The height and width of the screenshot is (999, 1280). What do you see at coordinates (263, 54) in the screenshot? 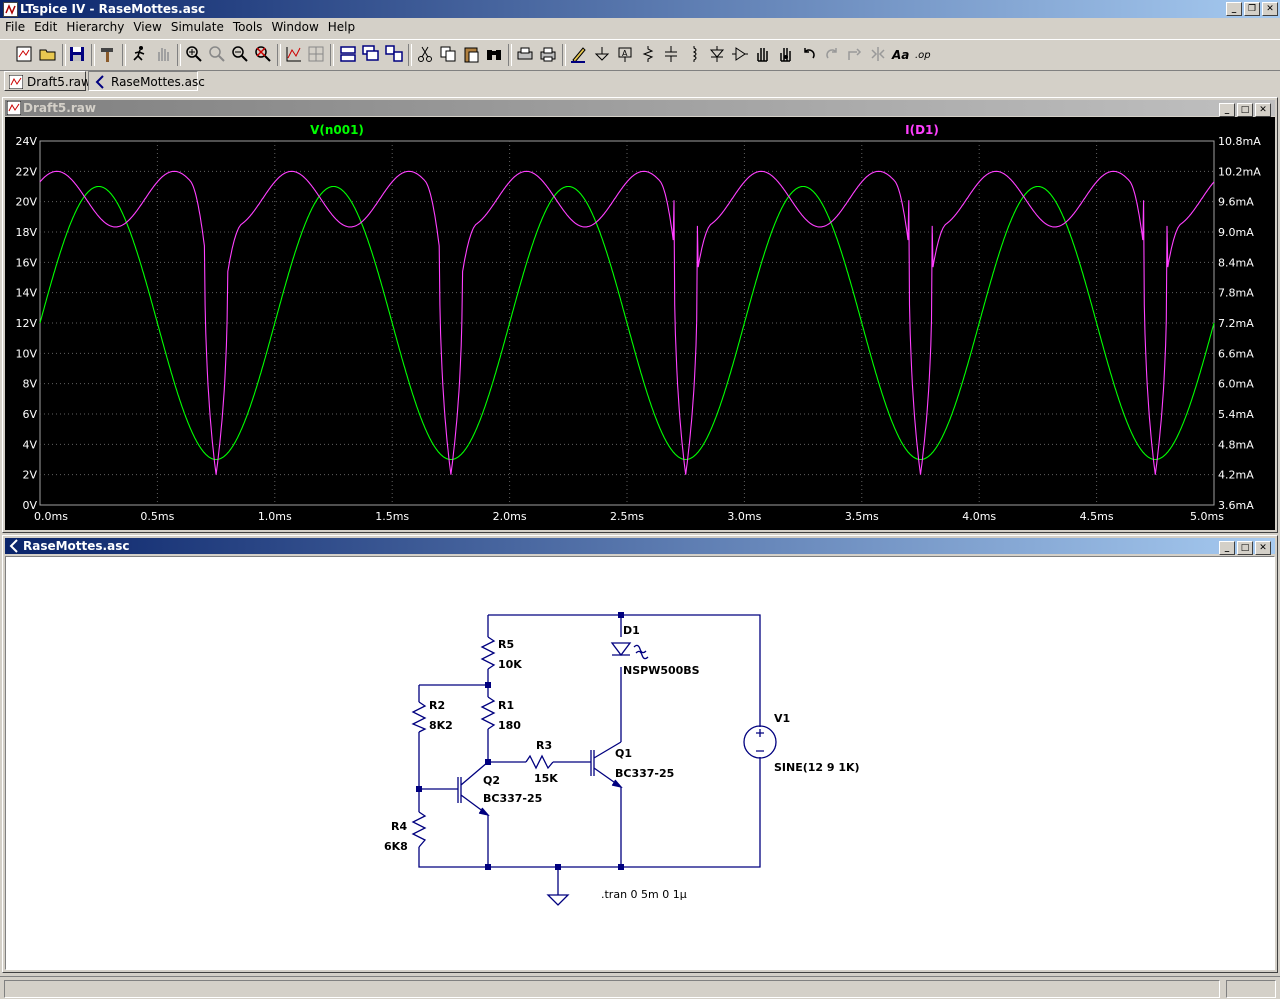
I see `zoom-fit-icon` at bounding box center [263, 54].